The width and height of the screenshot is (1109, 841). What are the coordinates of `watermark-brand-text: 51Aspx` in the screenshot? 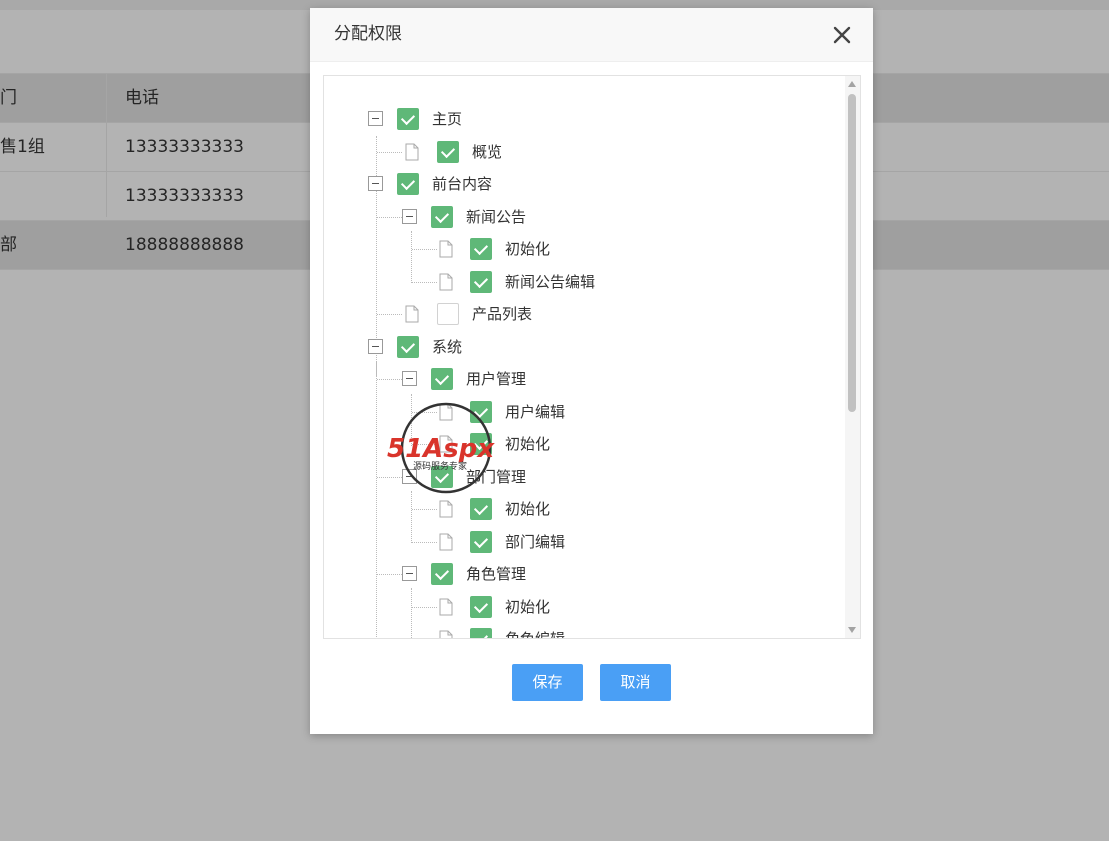 It's located at (441, 449).